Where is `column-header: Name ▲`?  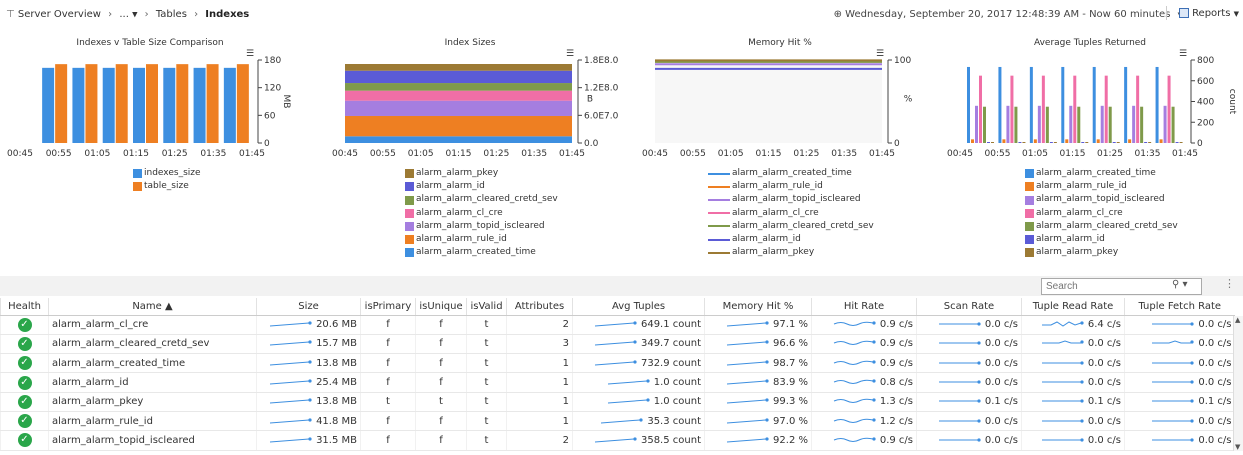
column-header: Name ▲ is located at coordinates (152, 307).